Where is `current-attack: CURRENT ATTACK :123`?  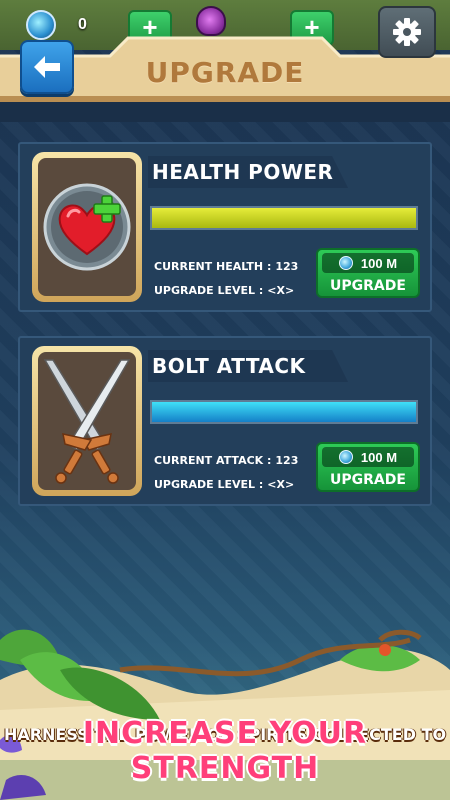
current-attack: CURRENT ATTACK :123 is located at coordinates (226, 460).